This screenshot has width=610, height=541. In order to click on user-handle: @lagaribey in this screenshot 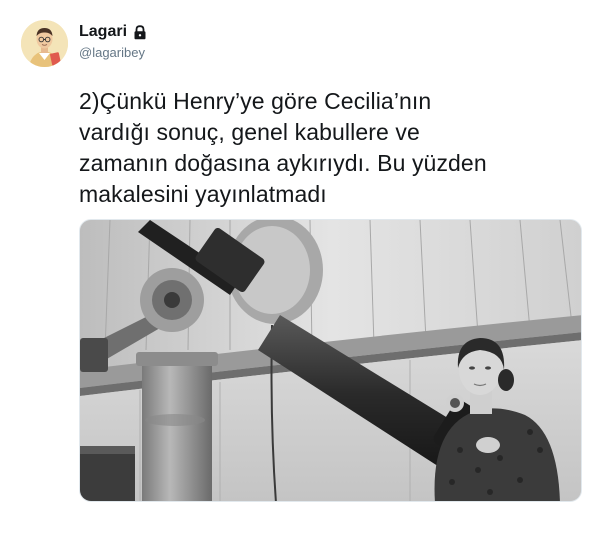, I will do `click(113, 52)`.